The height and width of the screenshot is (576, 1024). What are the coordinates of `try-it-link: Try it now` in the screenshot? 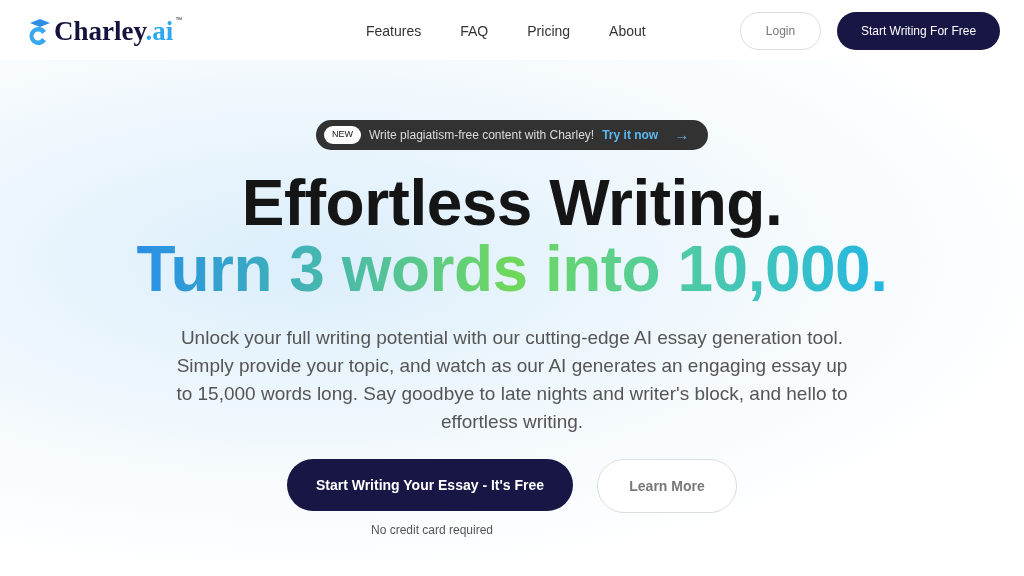 It's located at (630, 135).